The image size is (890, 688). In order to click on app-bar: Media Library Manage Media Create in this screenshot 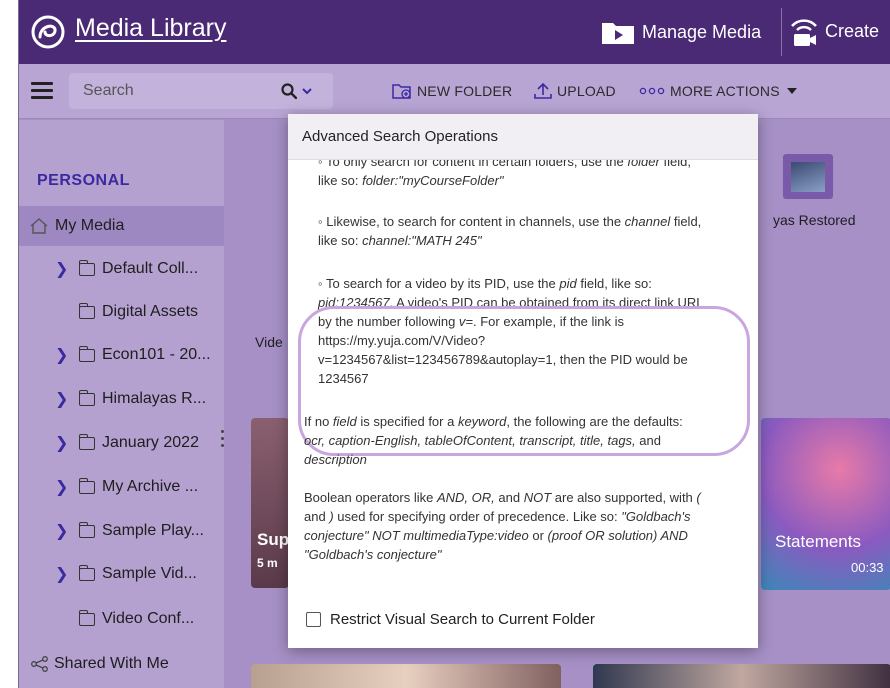, I will do `click(454, 32)`.